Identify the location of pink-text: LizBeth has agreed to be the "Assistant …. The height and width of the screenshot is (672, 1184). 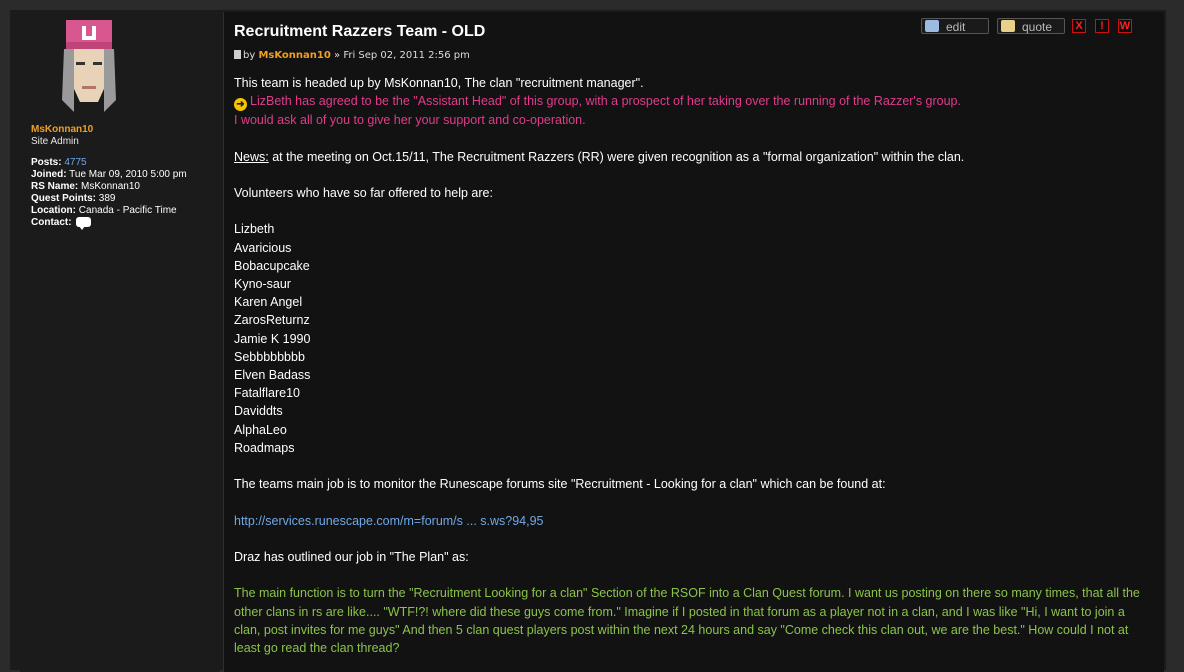
(605, 101).